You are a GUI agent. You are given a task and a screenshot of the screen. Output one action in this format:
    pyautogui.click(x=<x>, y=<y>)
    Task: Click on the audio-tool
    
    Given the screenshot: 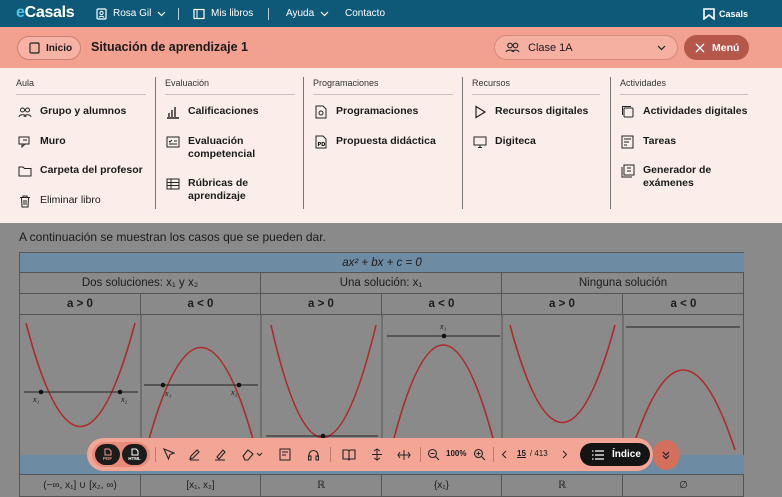 What is the action you would take?
    pyautogui.click(x=313, y=454)
    